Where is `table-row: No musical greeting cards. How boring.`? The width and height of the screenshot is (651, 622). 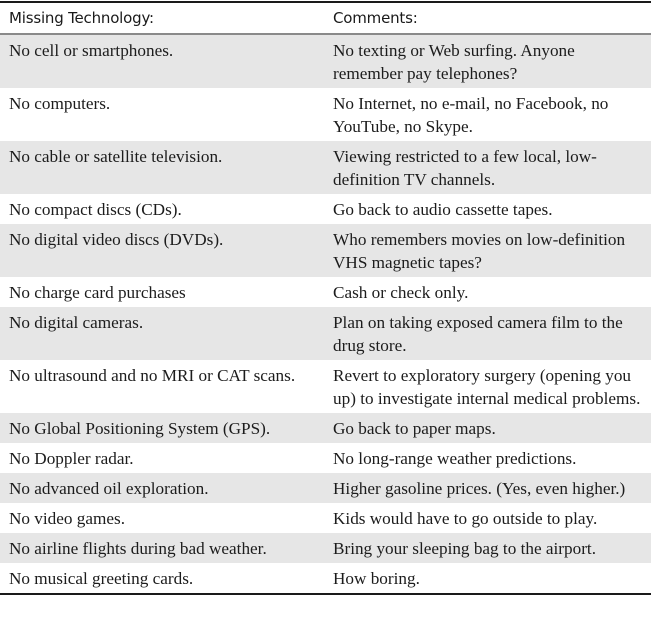 table-row: No musical greeting cards. How boring. is located at coordinates (325, 578).